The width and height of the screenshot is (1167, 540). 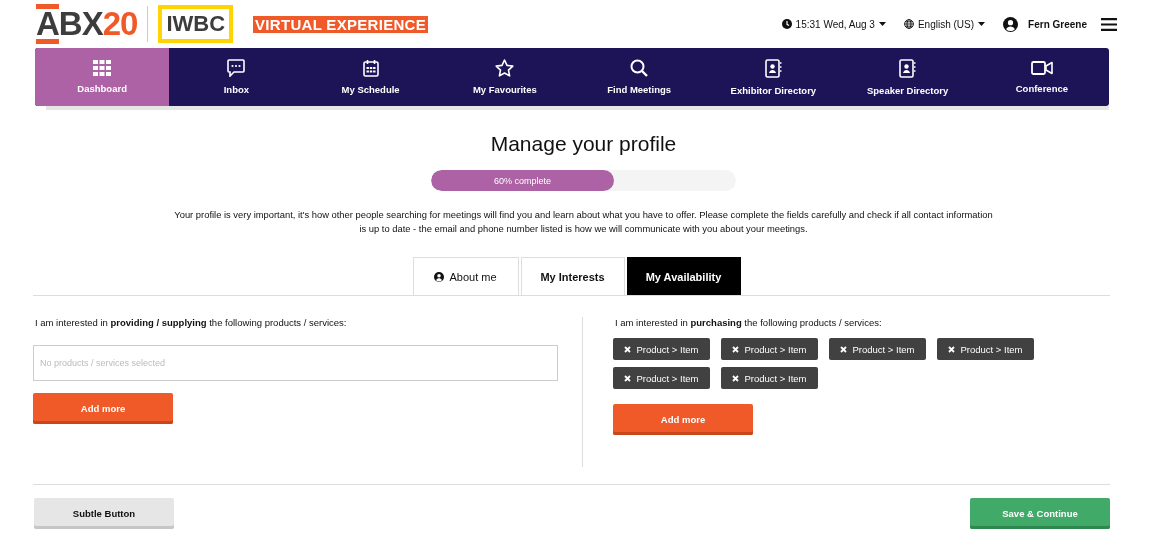 I want to click on nav-item: Exhibitor Directory, so click(x=773, y=77).